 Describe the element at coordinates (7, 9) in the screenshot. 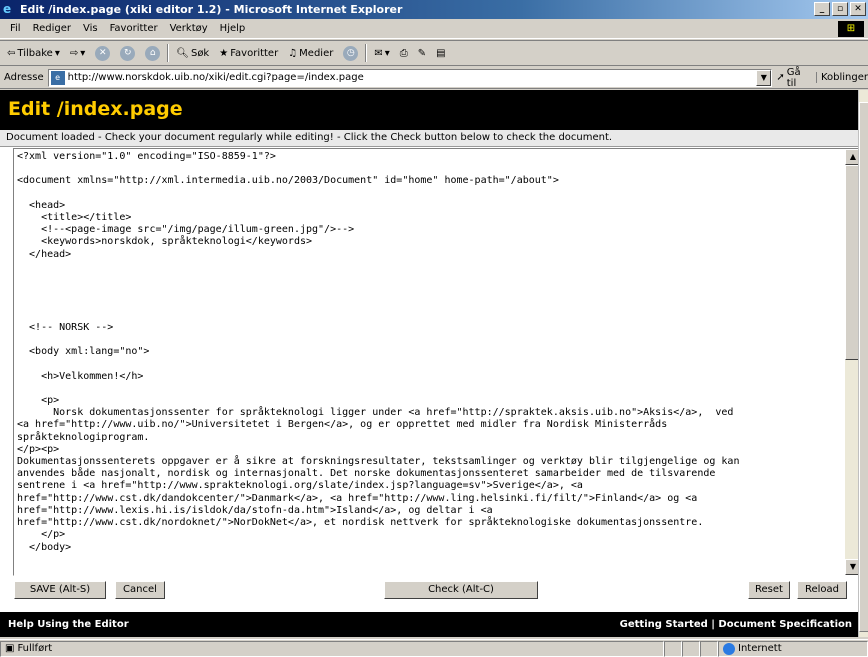

I see `internet-explorer-icon: e` at that location.